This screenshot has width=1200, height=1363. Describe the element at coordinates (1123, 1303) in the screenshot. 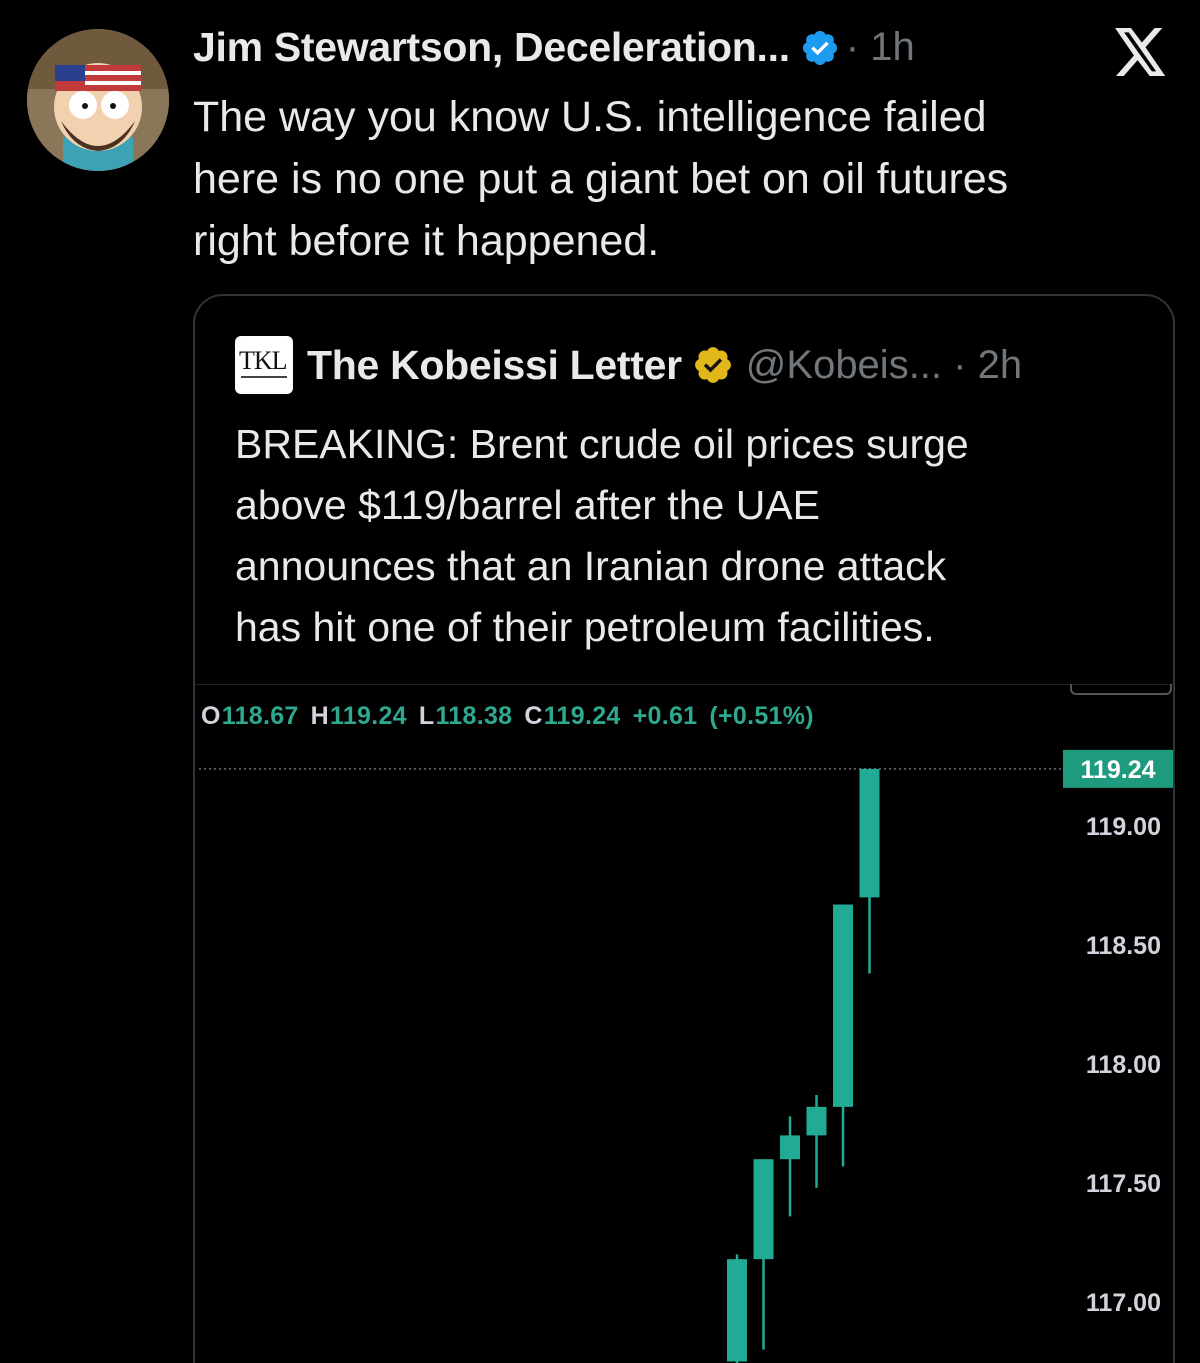

I see `y-axis-tick-label: 117.00` at that location.